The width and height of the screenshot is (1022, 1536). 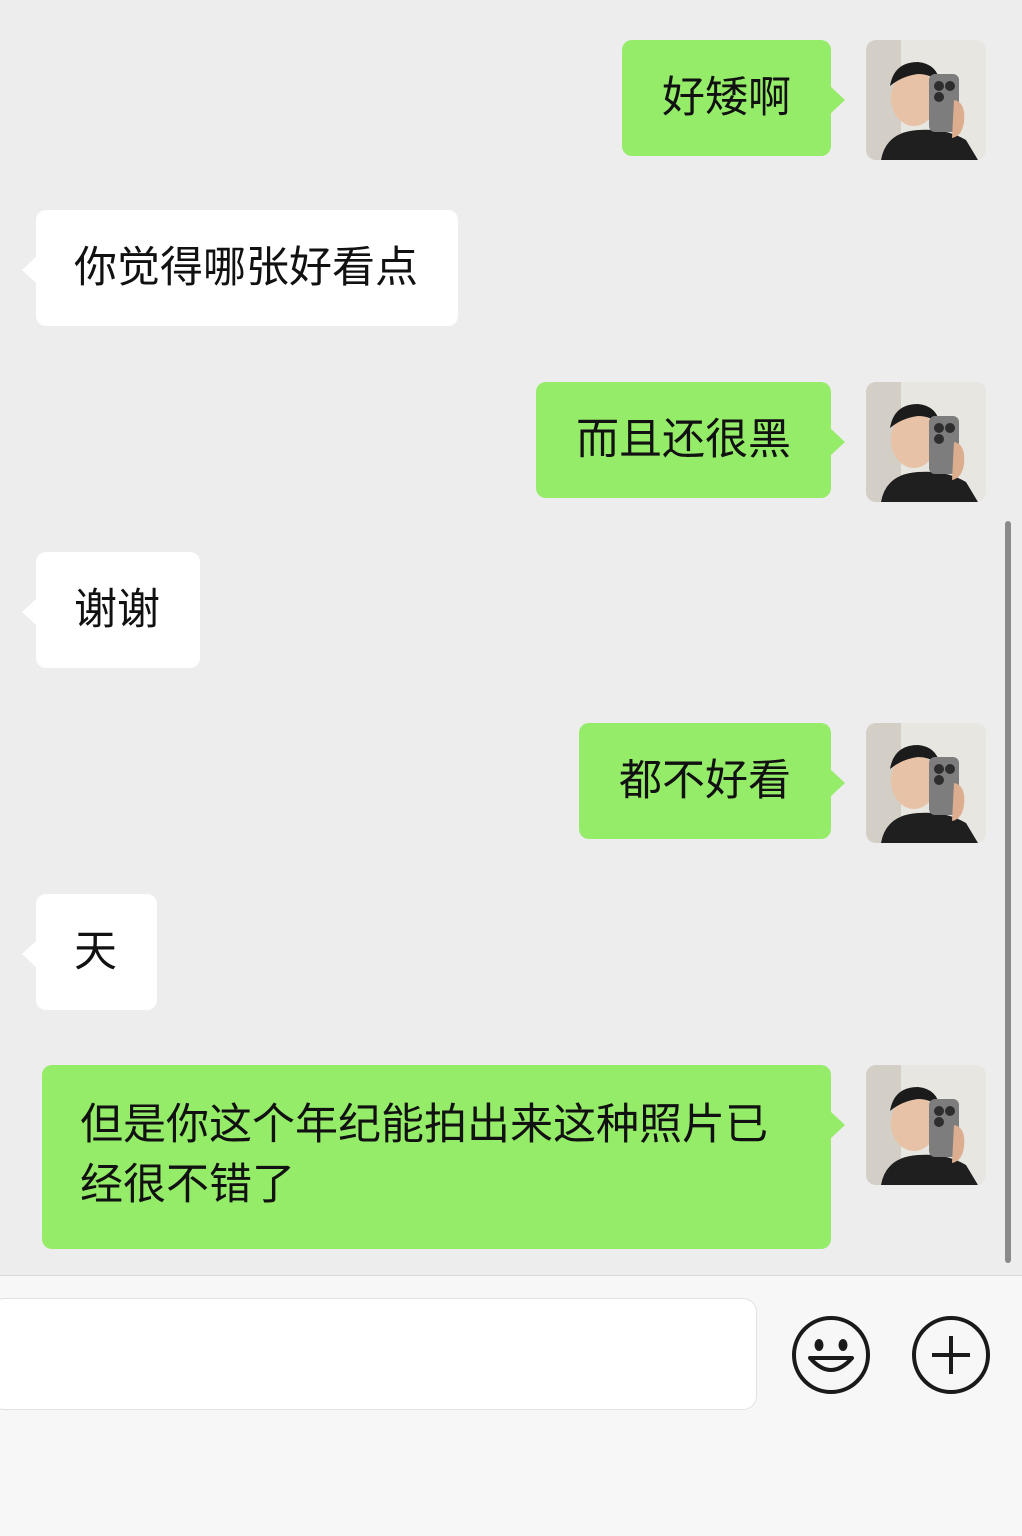 What do you see at coordinates (246, 268) in the screenshot?
I see `message-text: 你觉得哪张好看点` at bounding box center [246, 268].